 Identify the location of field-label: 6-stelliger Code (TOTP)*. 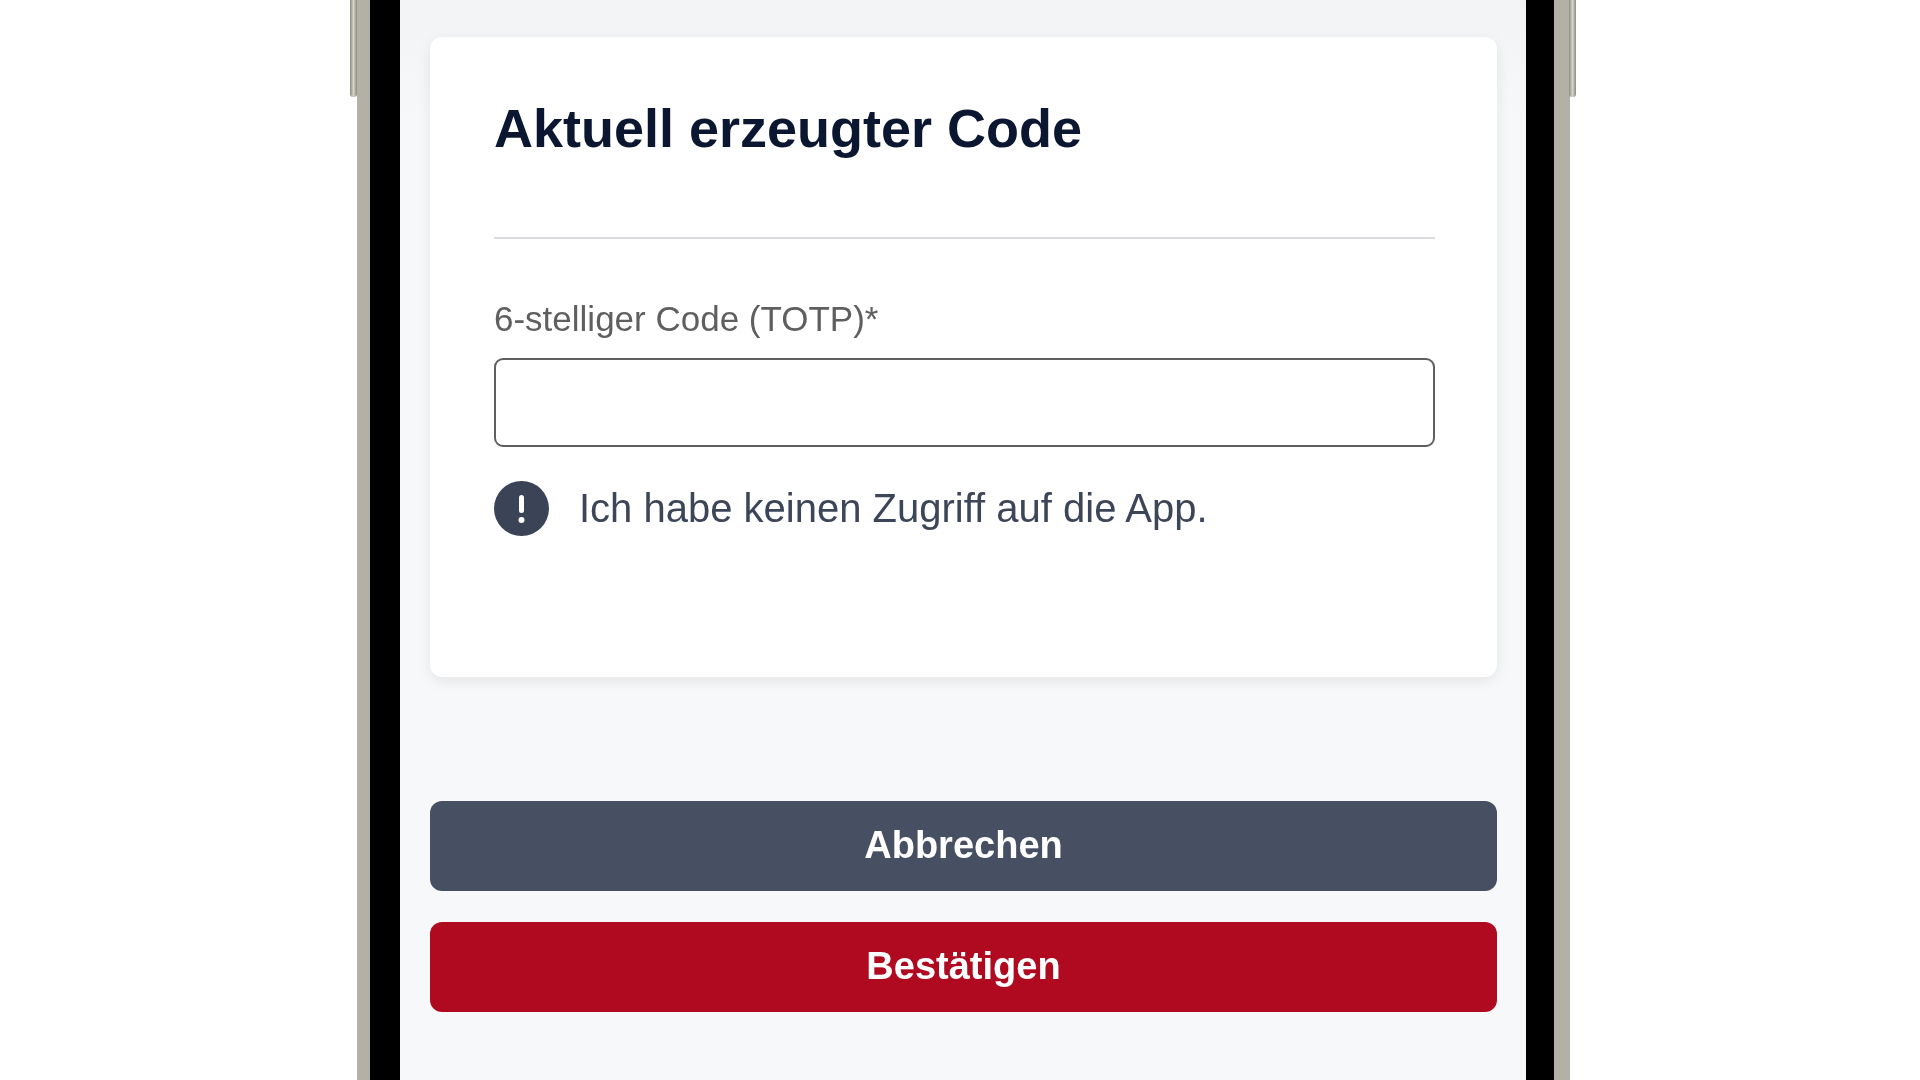
(686, 318).